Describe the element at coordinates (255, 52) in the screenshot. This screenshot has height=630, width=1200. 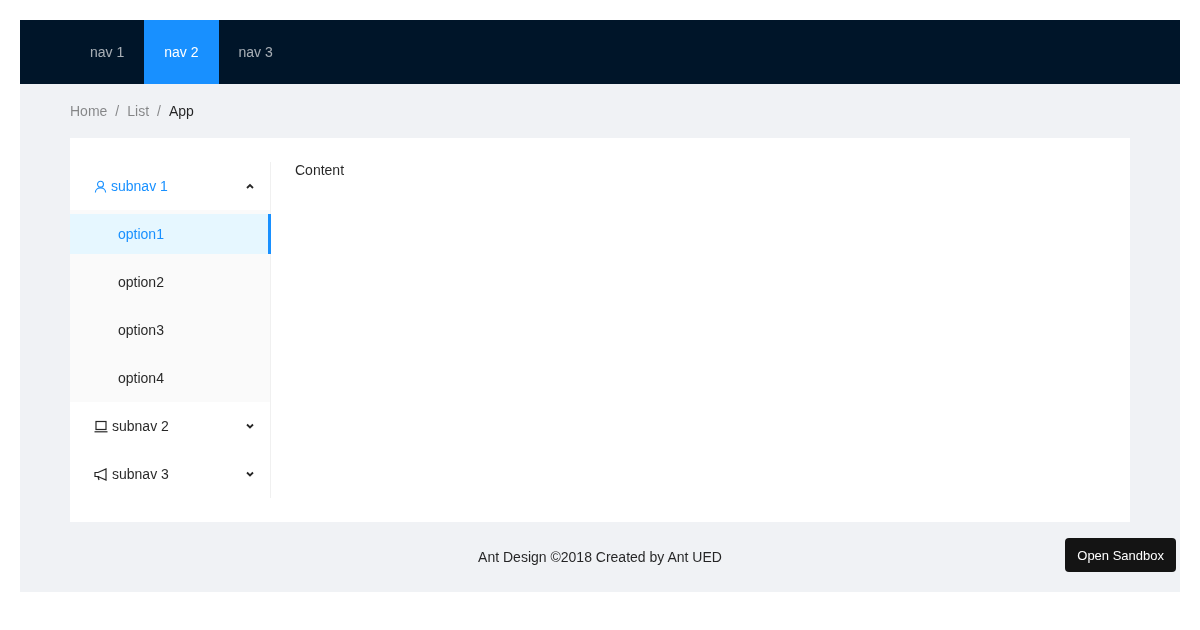
I see `nav-item: nav 3` at that location.